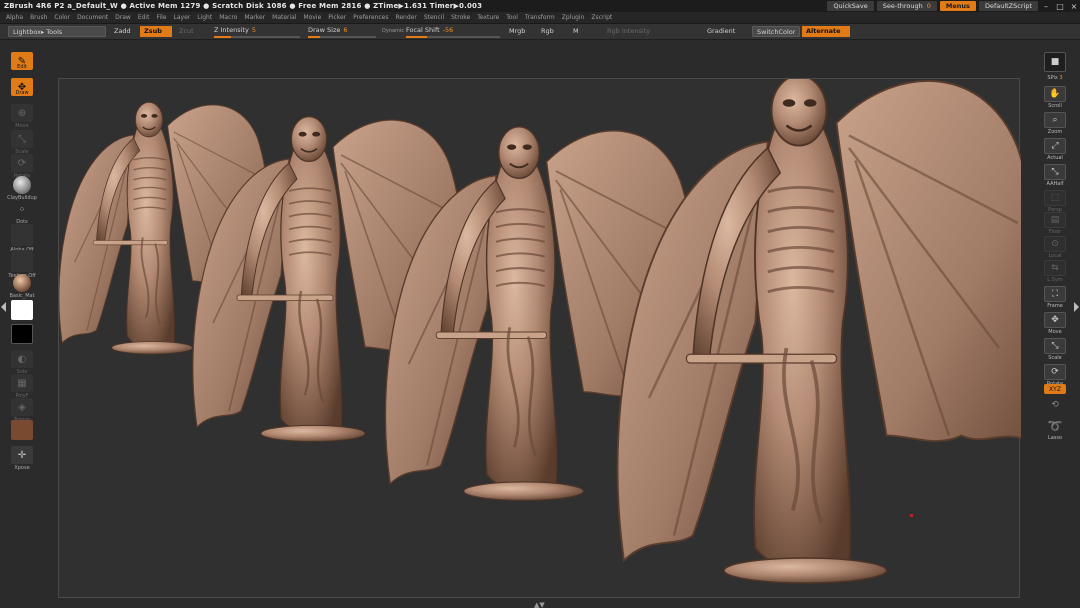 The image size is (1080, 608). What do you see at coordinates (1055, 247) in the screenshot?
I see `local-button: ⊙ Local` at bounding box center [1055, 247].